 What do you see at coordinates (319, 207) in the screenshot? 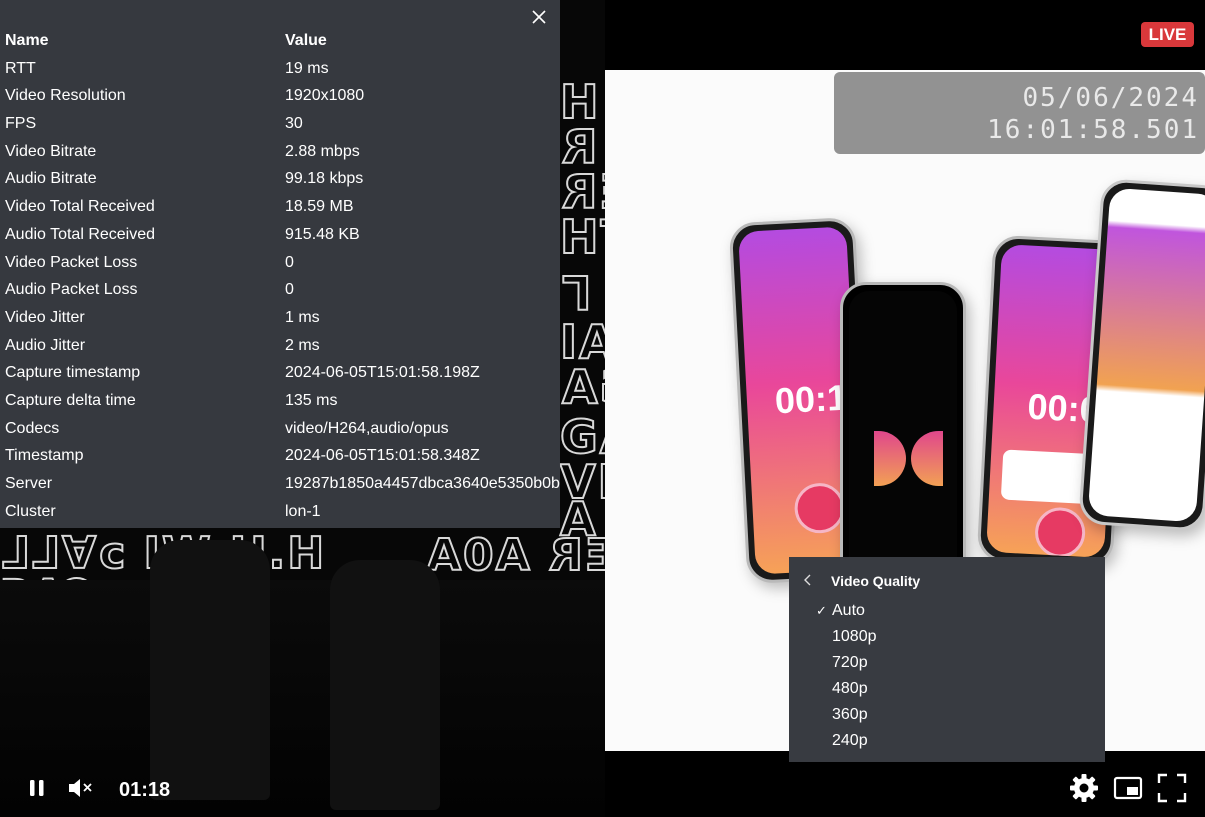
I see `stats-row-value: 18.59 MB` at bounding box center [319, 207].